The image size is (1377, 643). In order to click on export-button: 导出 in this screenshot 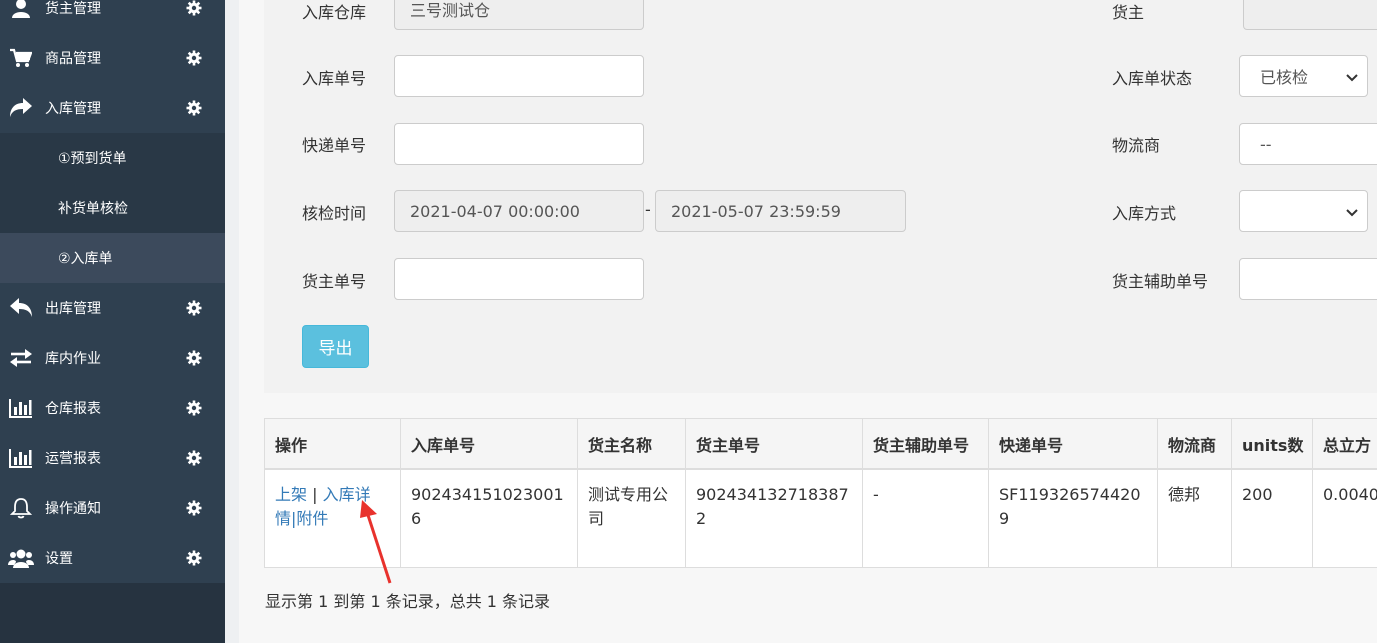, I will do `click(335, 346)`.